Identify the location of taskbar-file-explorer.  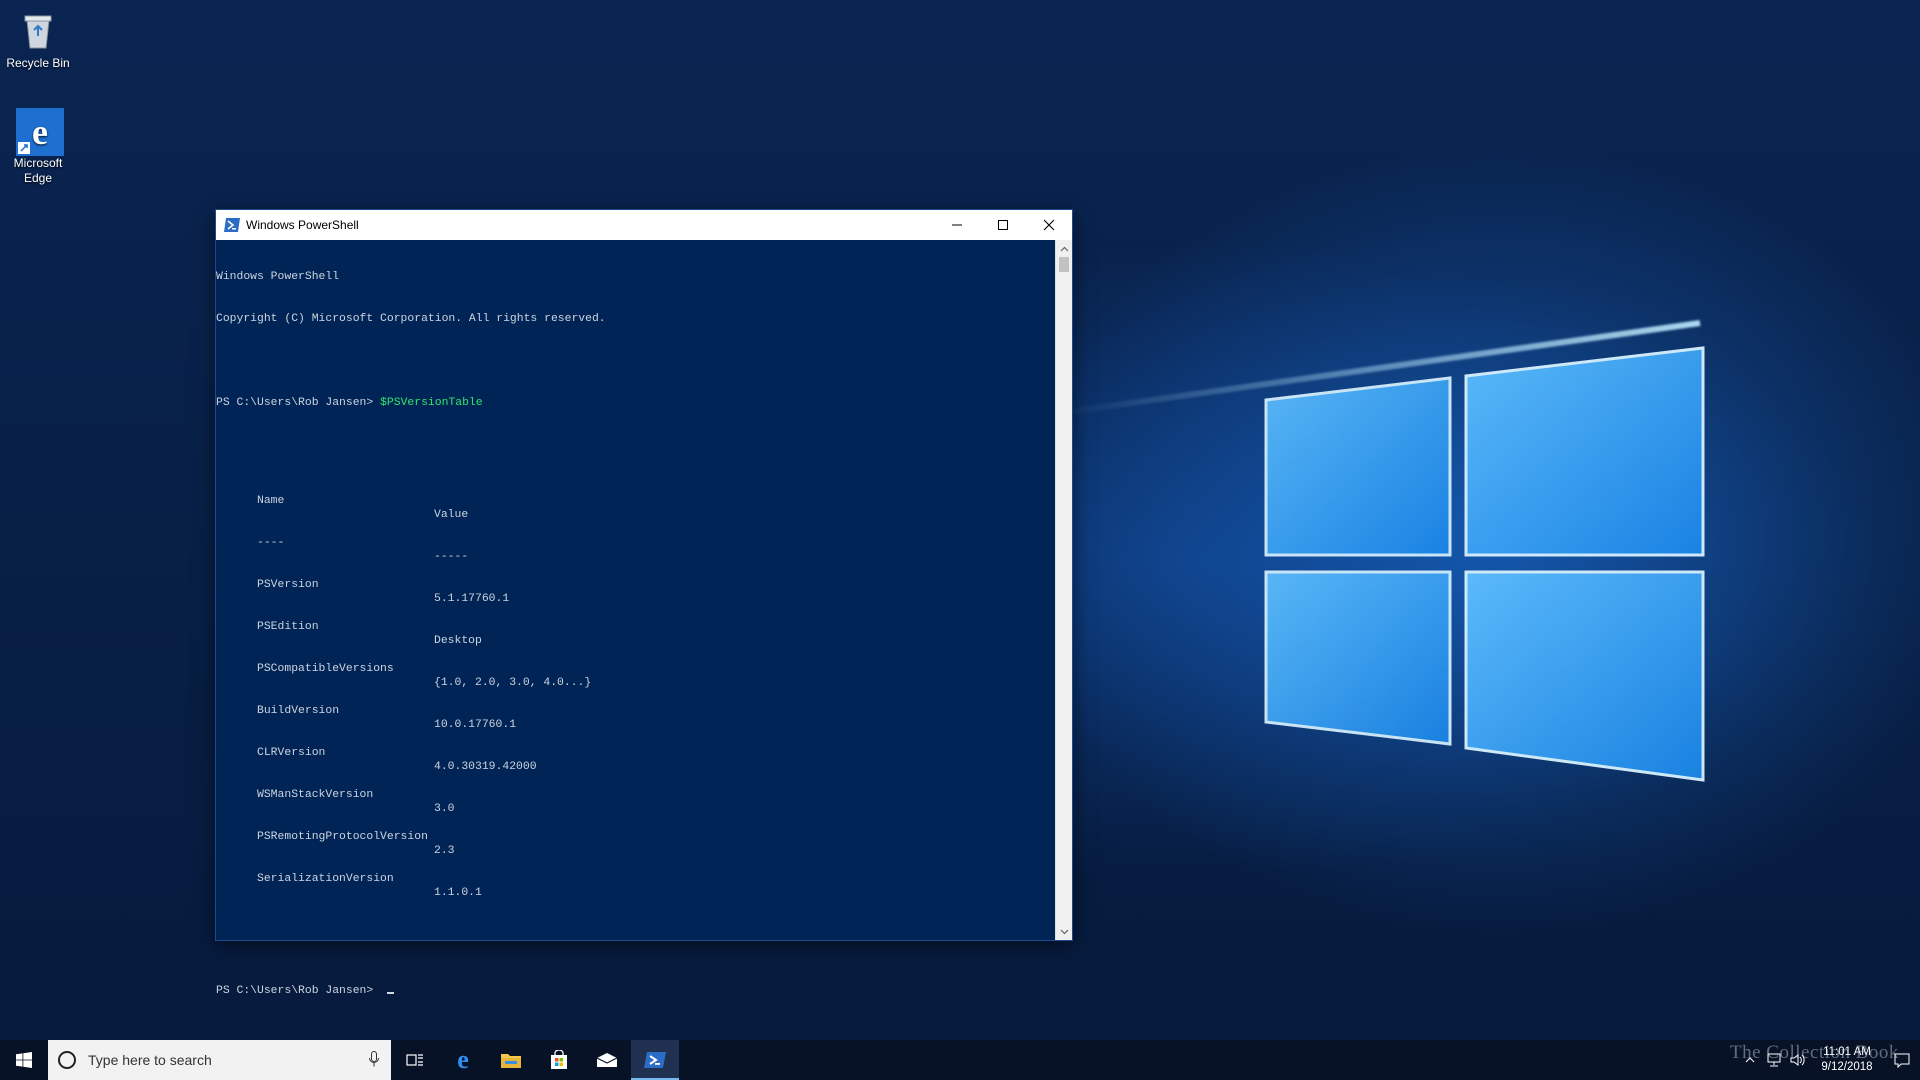
(511, 1060).